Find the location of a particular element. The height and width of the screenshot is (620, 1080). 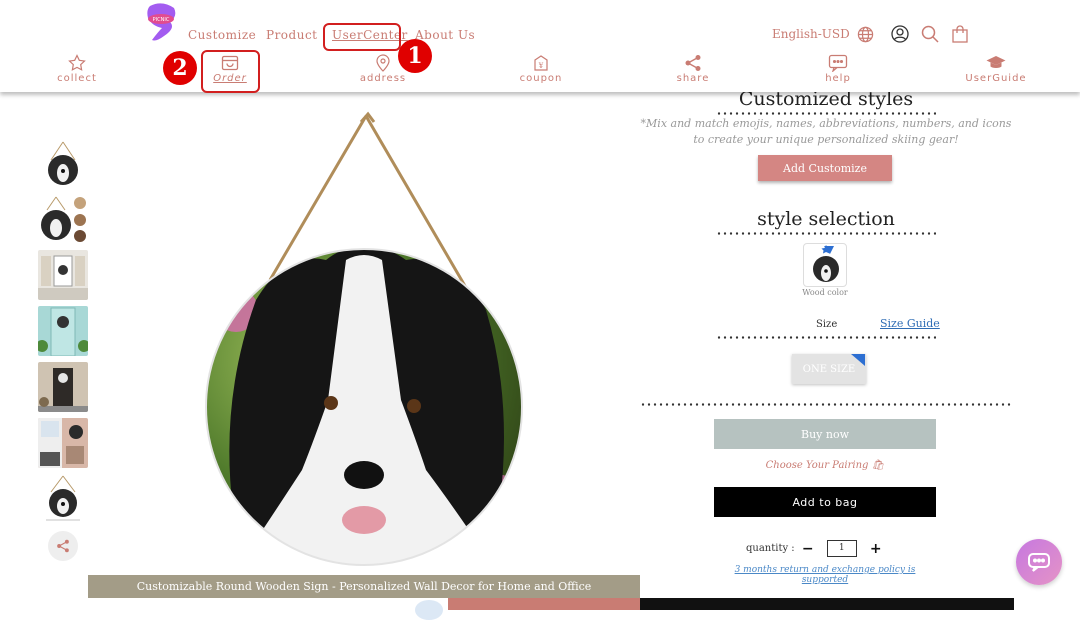

quantity-stepper: quantity : − 1 + is located at coordinates (814, 548).